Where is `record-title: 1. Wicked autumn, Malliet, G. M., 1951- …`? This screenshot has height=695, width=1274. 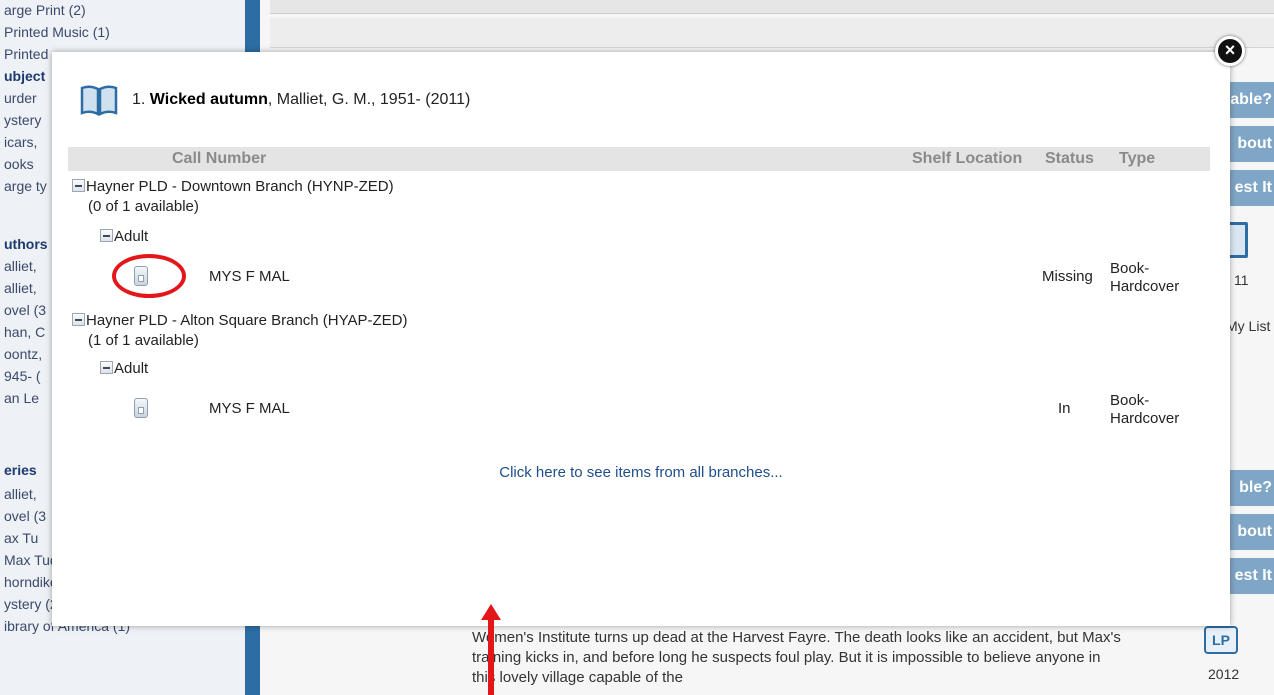 record-title: 1. Wicked autumn, Malliet, G. M., 1951- … is located at coordinates (301, 100).